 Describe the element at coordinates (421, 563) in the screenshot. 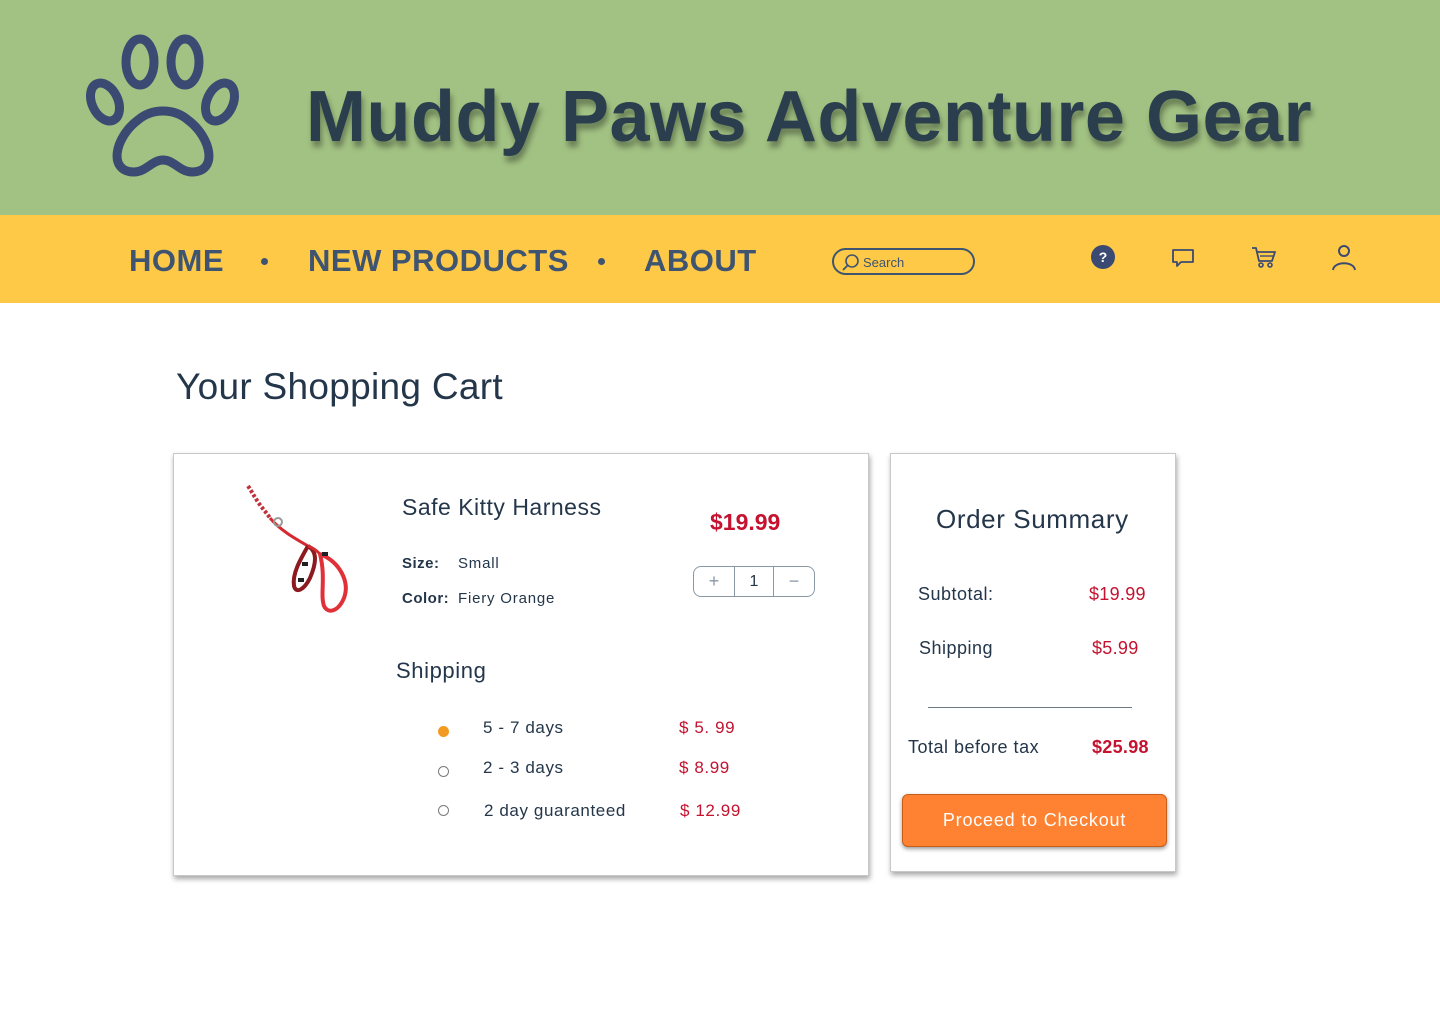

I see `size-label: Size:` at that location.